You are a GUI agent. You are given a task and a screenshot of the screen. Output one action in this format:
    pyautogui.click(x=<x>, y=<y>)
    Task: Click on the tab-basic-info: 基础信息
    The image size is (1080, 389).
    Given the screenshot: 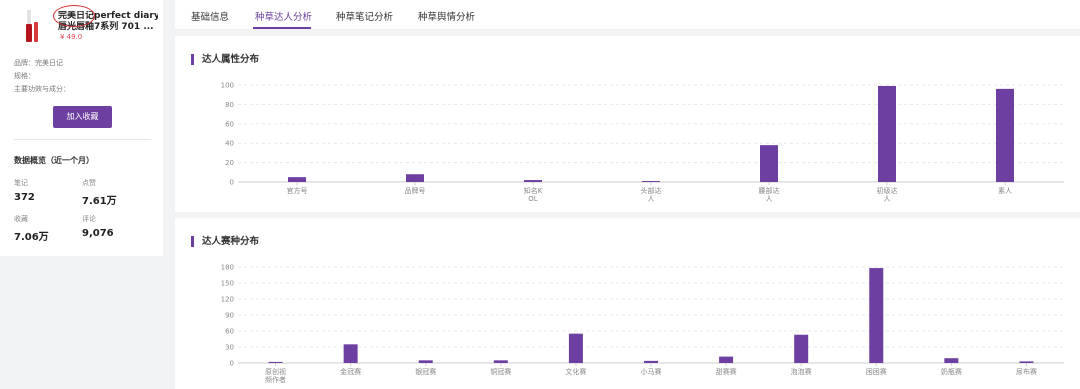 What is the action you would take?
    pyautogui.click(x=210, y=16)
    